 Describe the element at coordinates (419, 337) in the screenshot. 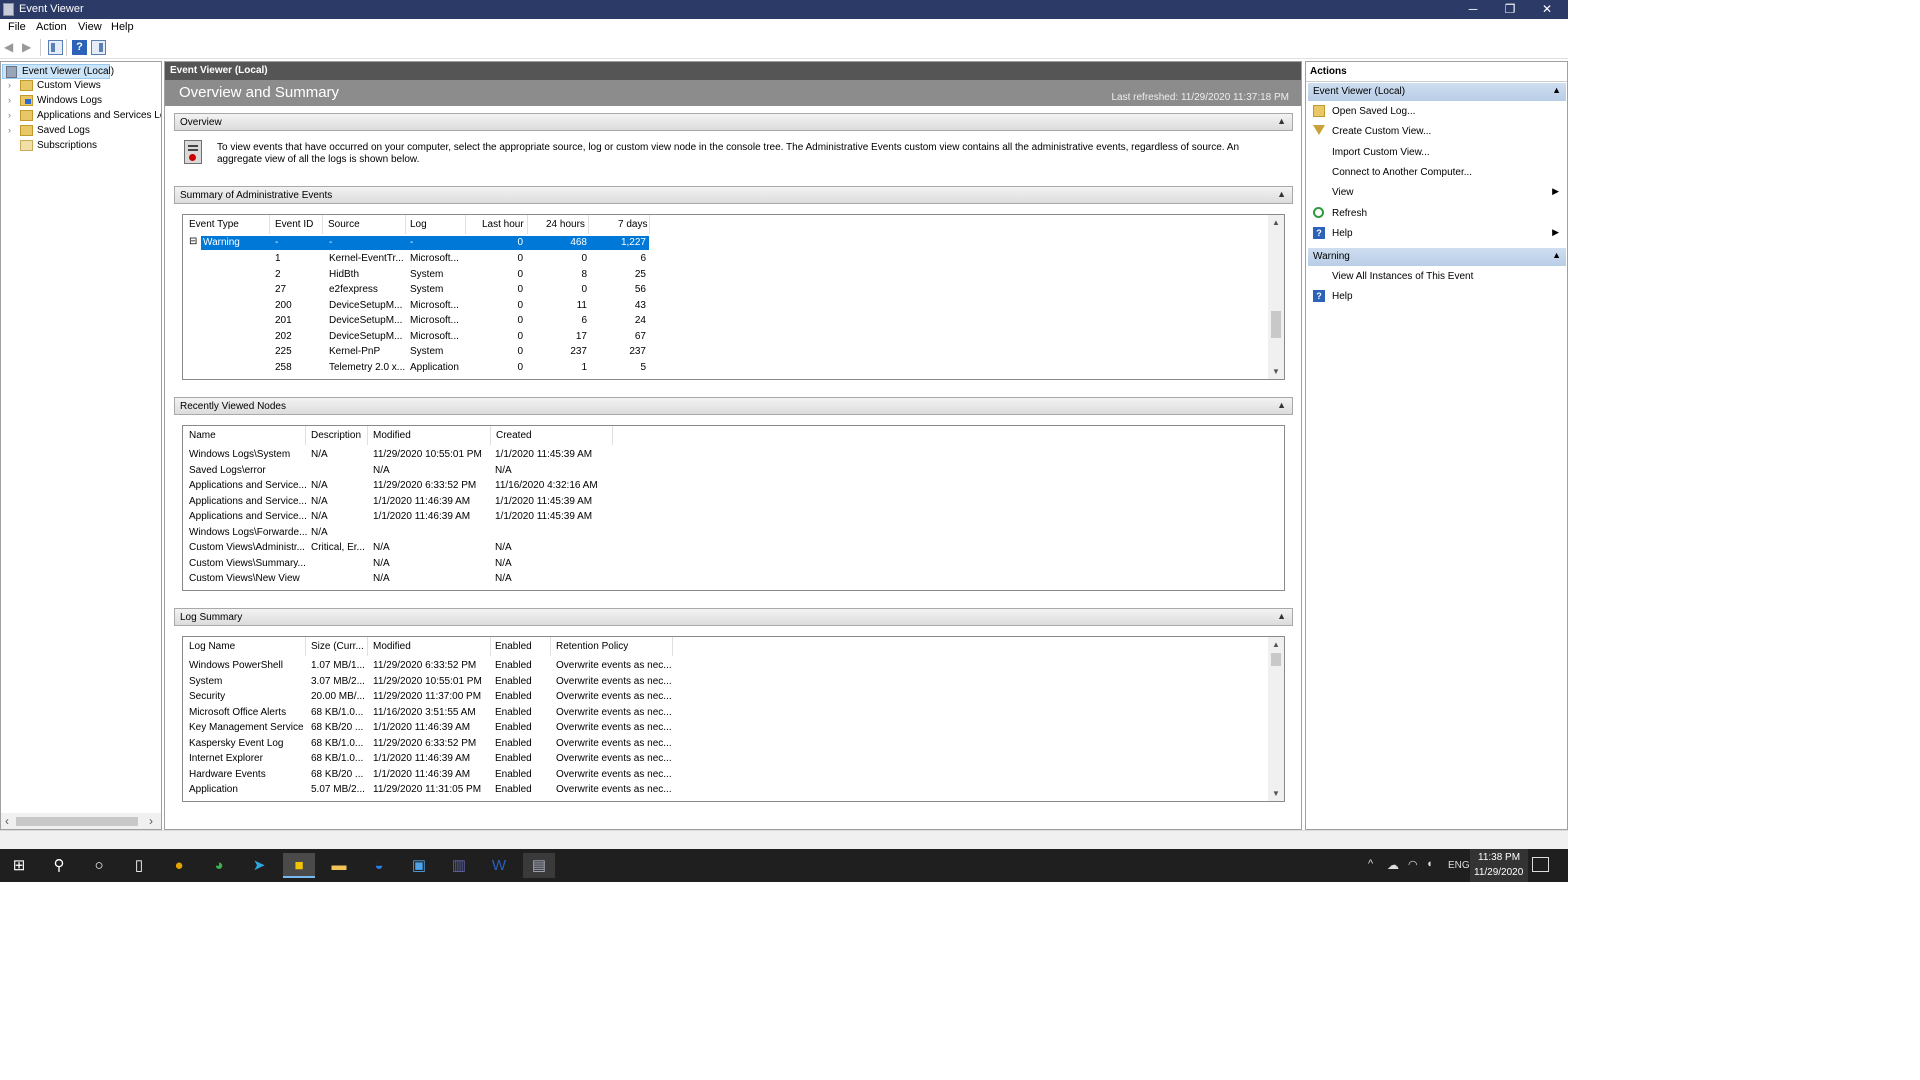

I see `summary-row: 202 DeviceSetupM... Microsoft... 0 17 67` at that location.